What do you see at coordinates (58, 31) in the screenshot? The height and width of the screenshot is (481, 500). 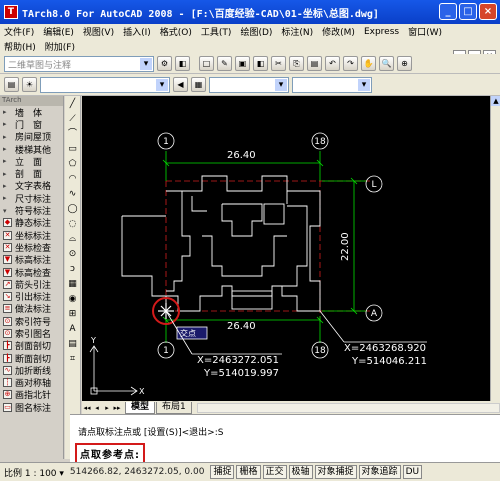 I see `menu-item: 编辑(E)` at bounding box center [58, 31].